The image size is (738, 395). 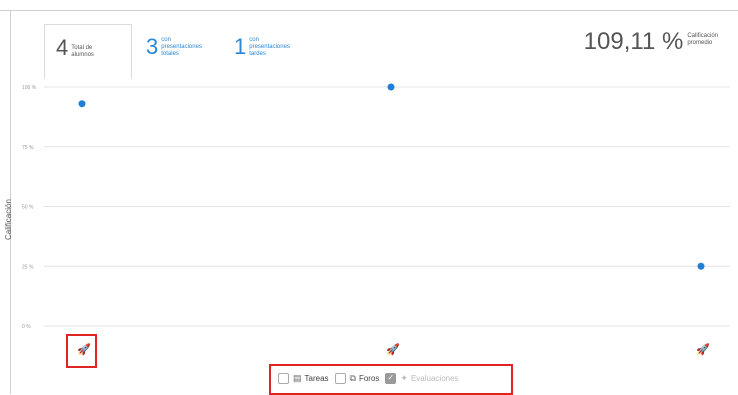 What do you see at coordinates (28, 267) in the screenshot?
I see `y-tick-label: 25 %` at bounding box center [28, 267].